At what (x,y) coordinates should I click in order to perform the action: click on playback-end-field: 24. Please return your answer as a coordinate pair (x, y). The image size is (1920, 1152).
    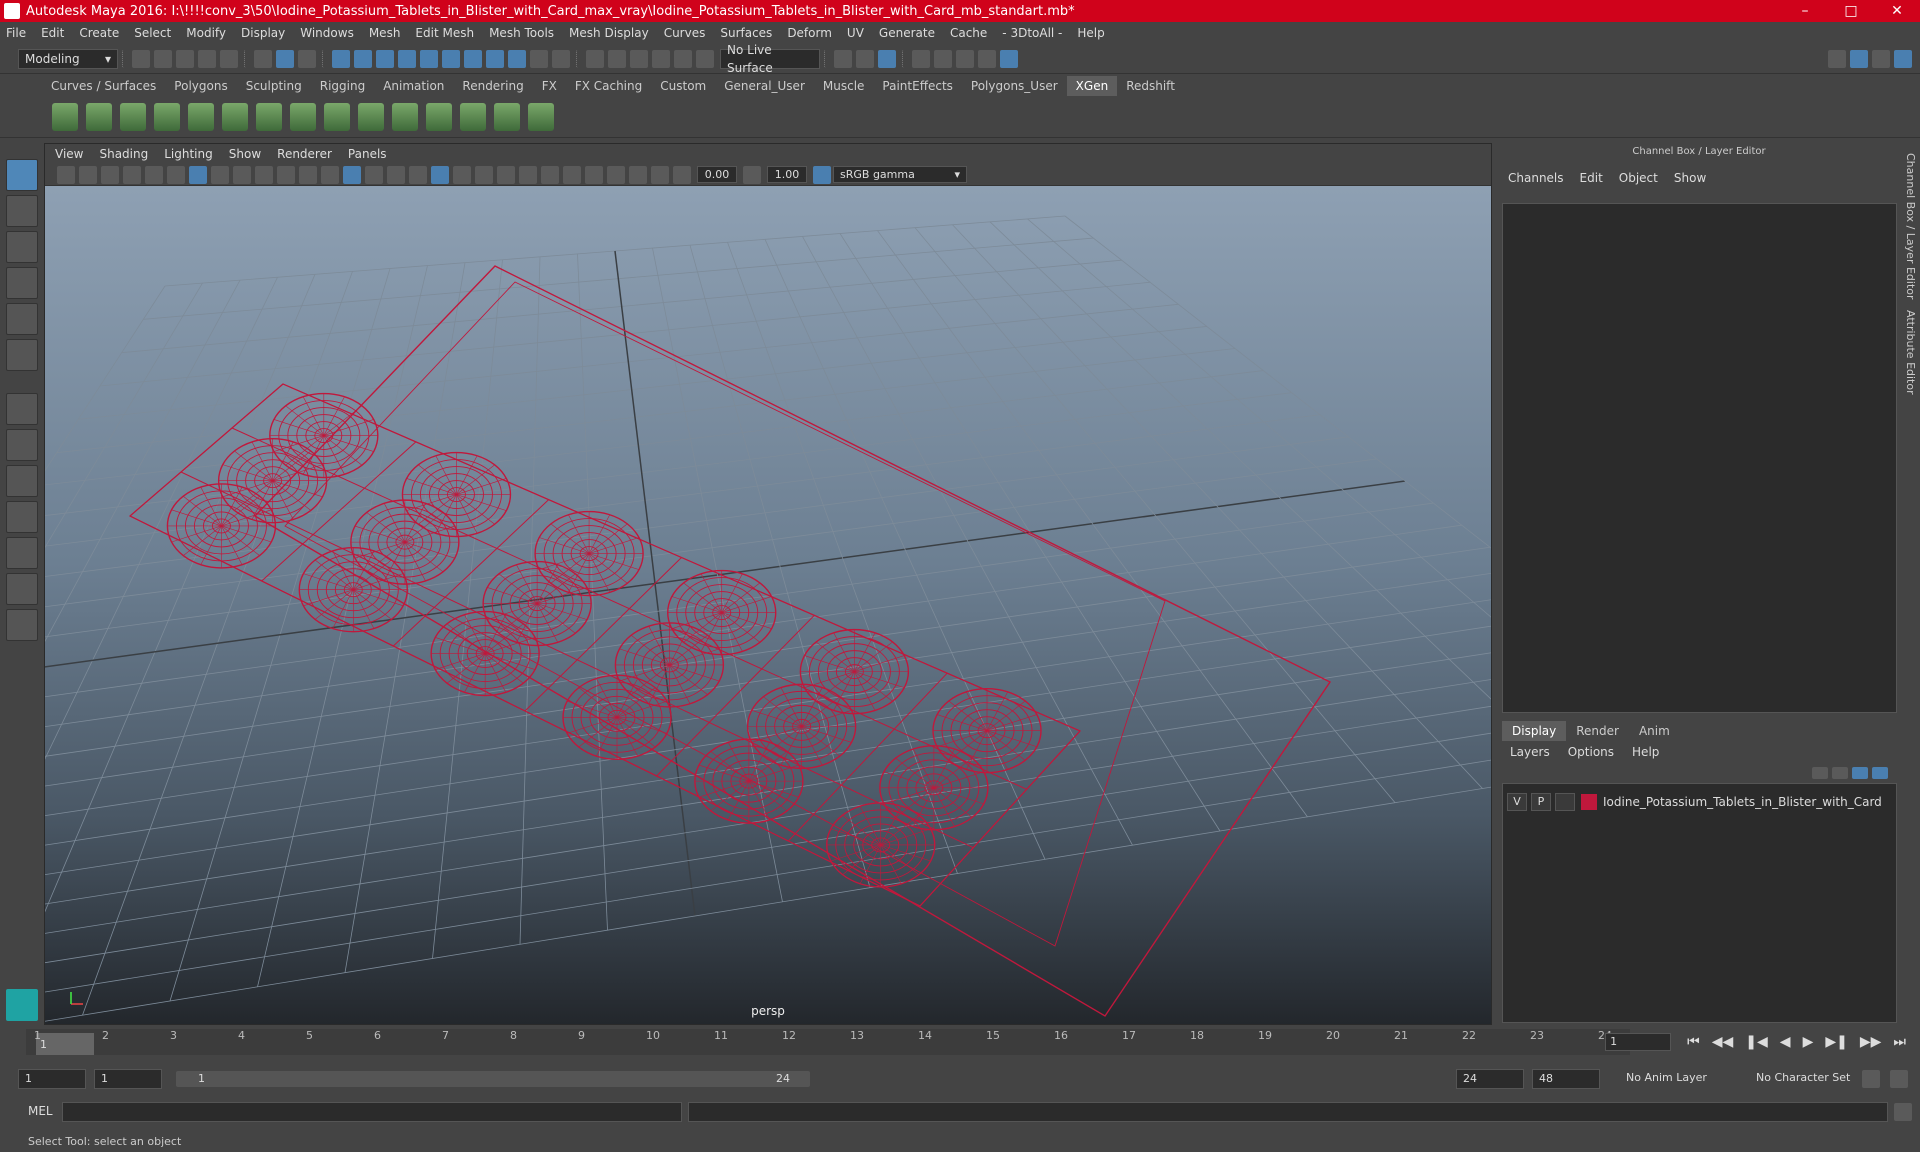
    Looking at the image, I should click on (1490, 1079).